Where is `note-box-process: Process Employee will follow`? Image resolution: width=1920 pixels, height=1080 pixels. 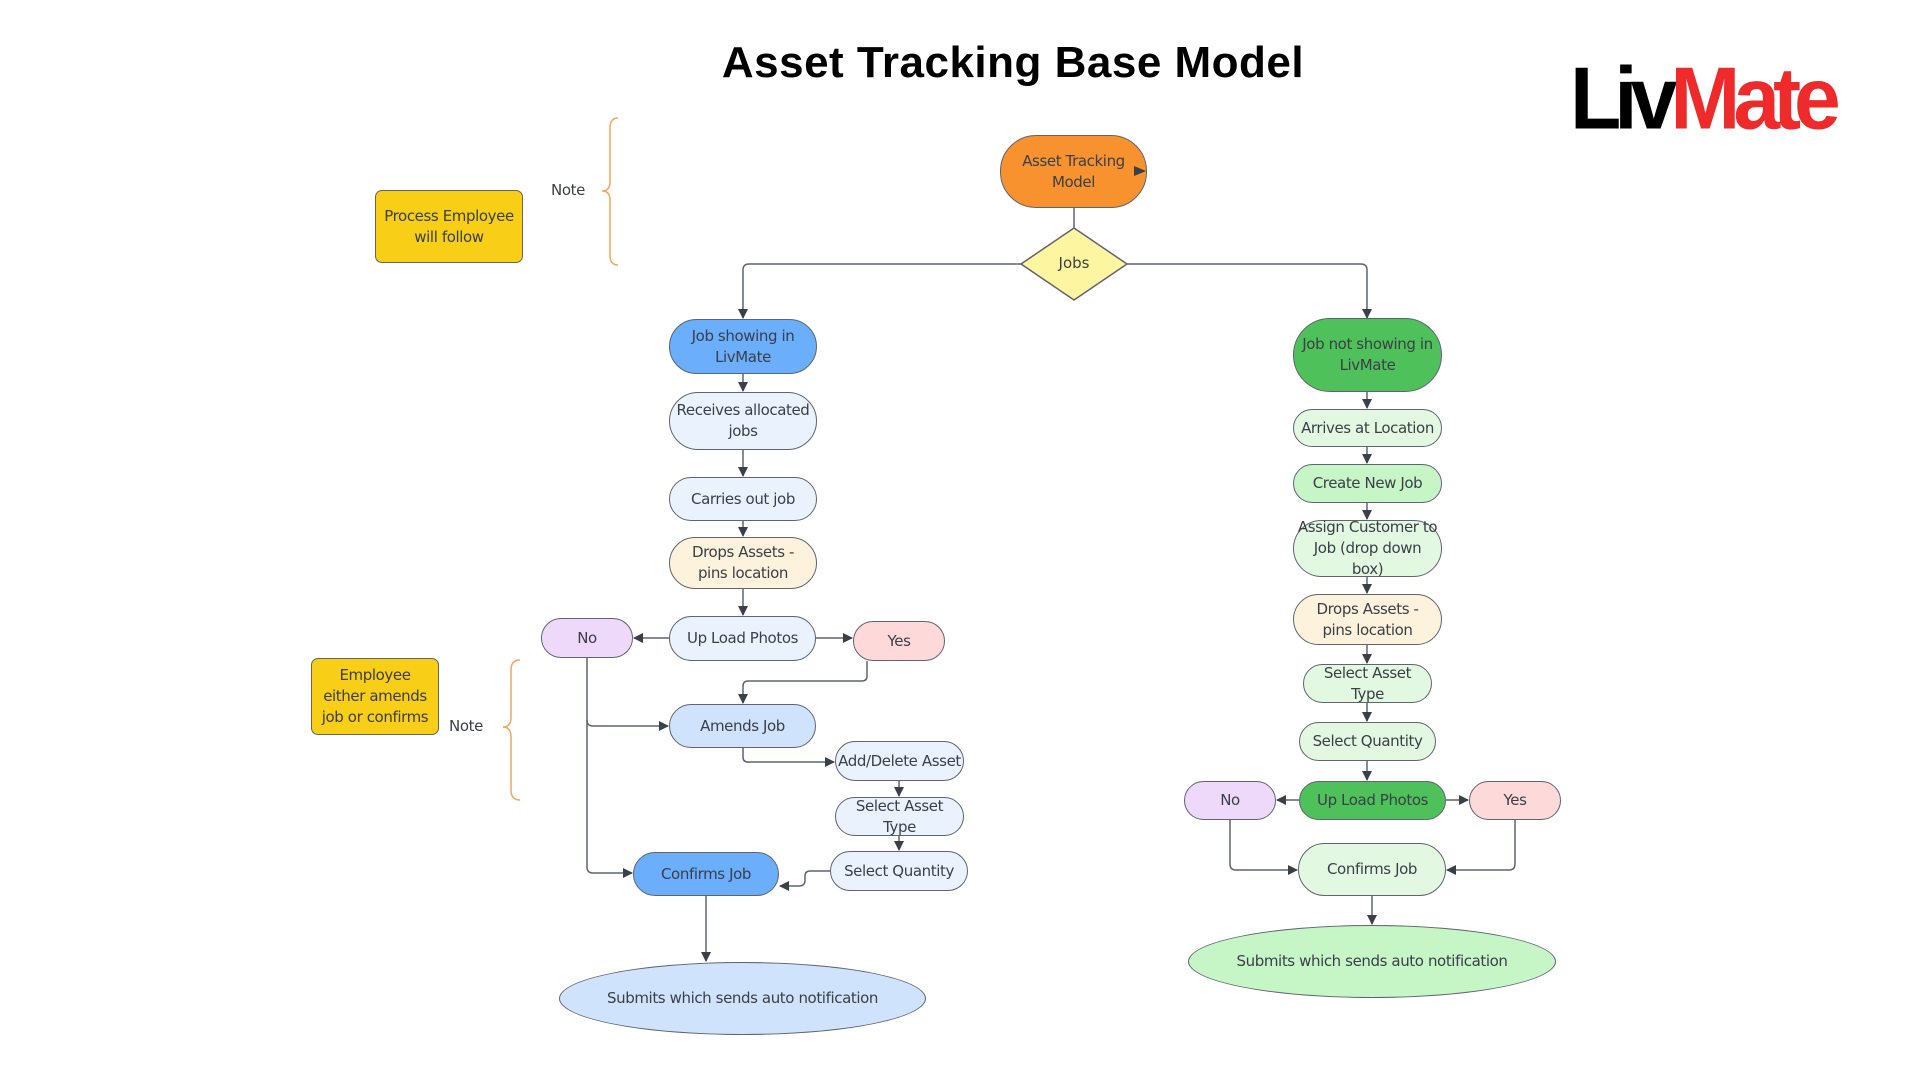 note-box-process: Process Employee will follow is located at coordinates (449, 226).